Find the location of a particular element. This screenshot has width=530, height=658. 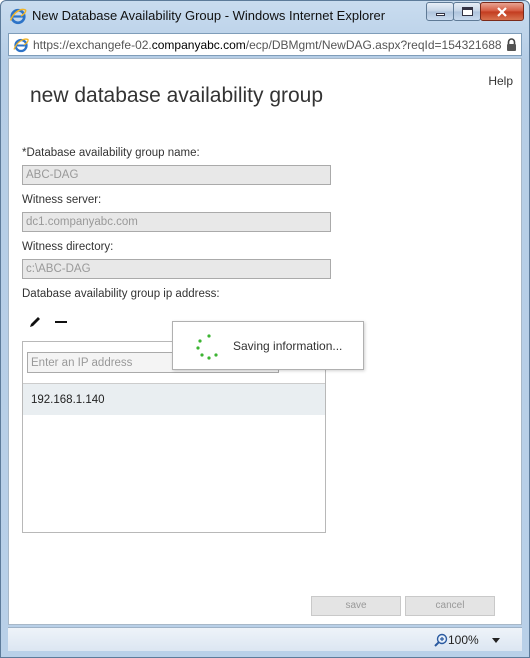

internet-explorer-icon is located at coordinates (18, 16).